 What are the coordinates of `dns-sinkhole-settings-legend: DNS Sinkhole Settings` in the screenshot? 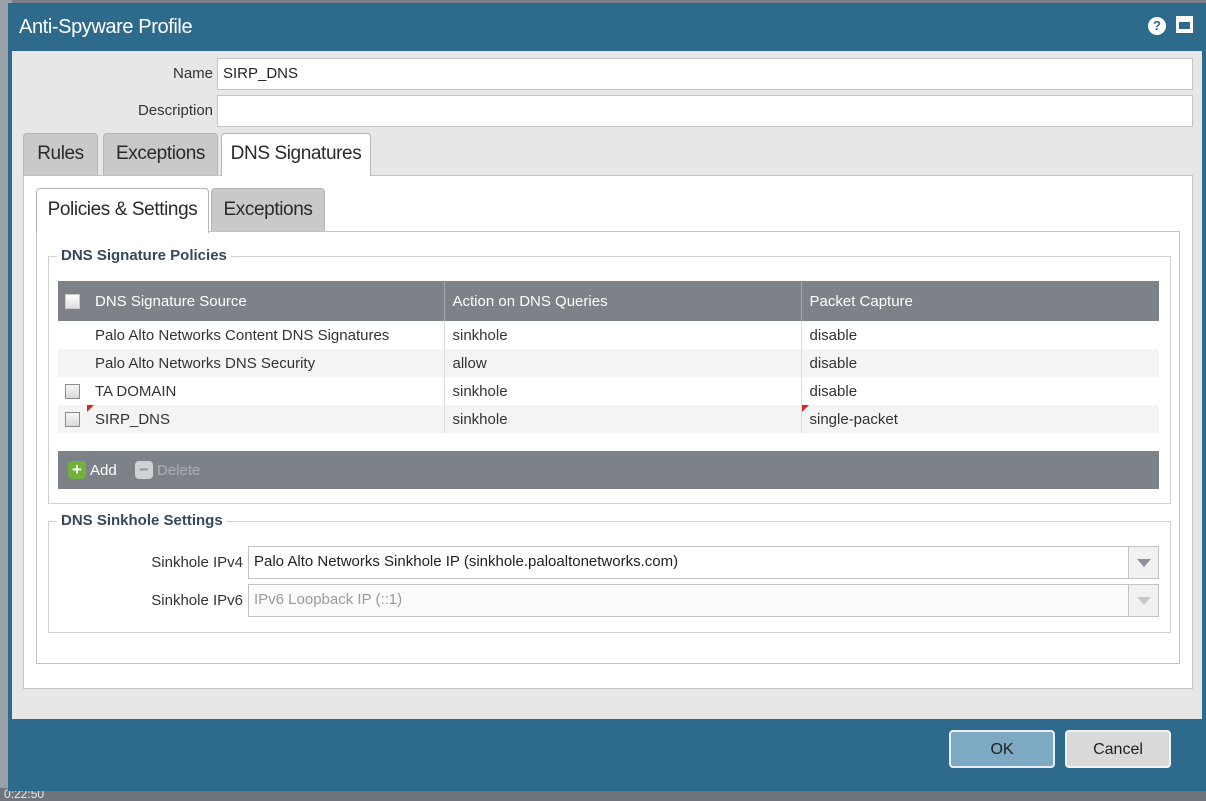 It's located at (142, 520).